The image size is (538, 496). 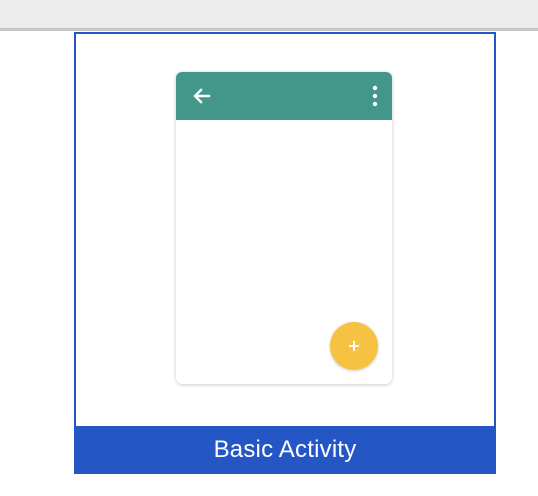 I want to click on template-name: Basic Activity, so click(x=285, y=449).